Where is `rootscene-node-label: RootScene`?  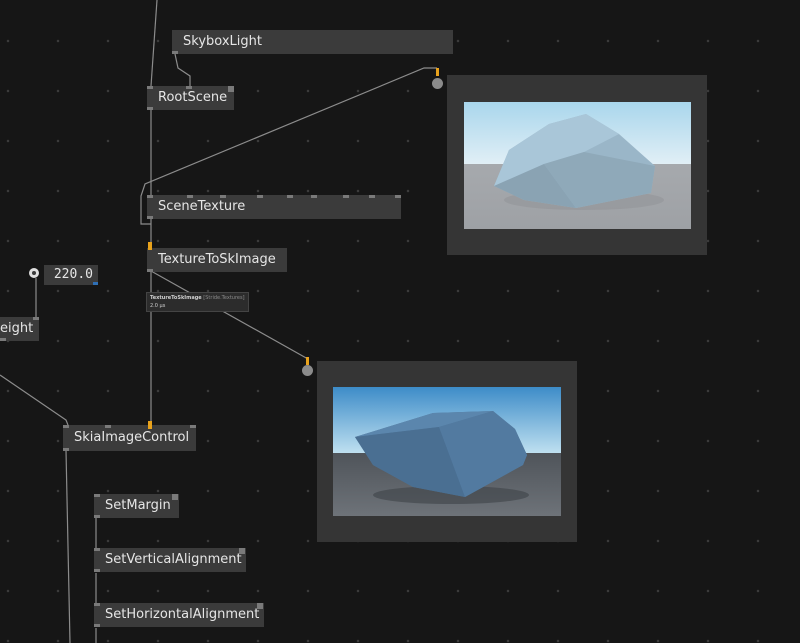 rootscene-node-label: RootScene is located at coordinates (193, 97).